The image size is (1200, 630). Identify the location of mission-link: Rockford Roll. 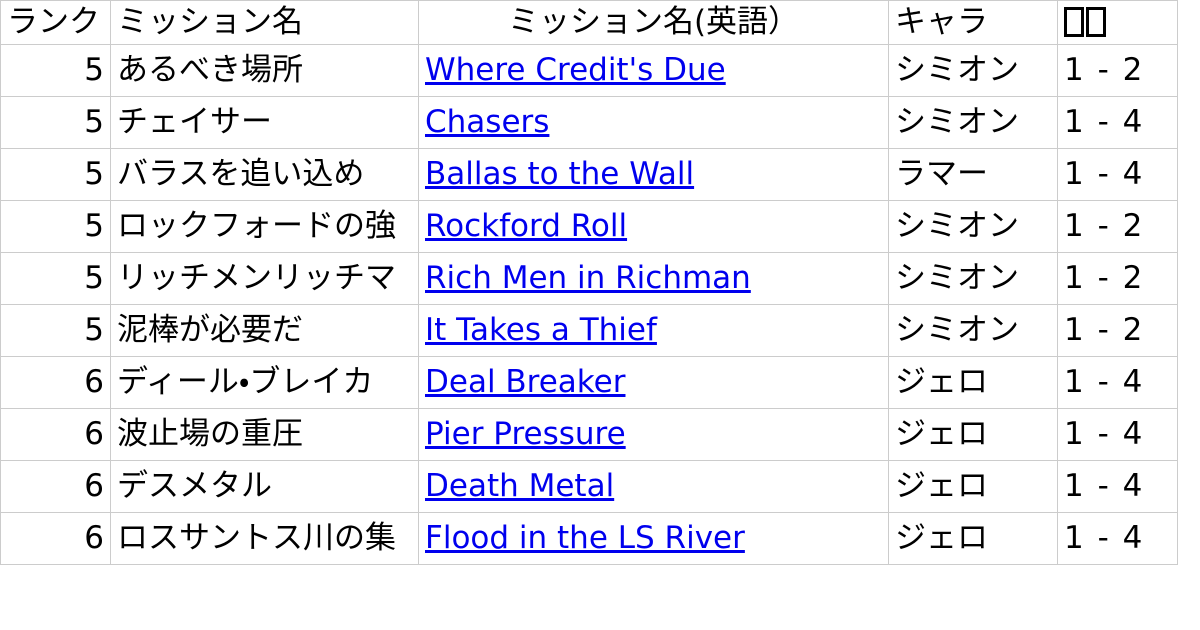
(526, 226).